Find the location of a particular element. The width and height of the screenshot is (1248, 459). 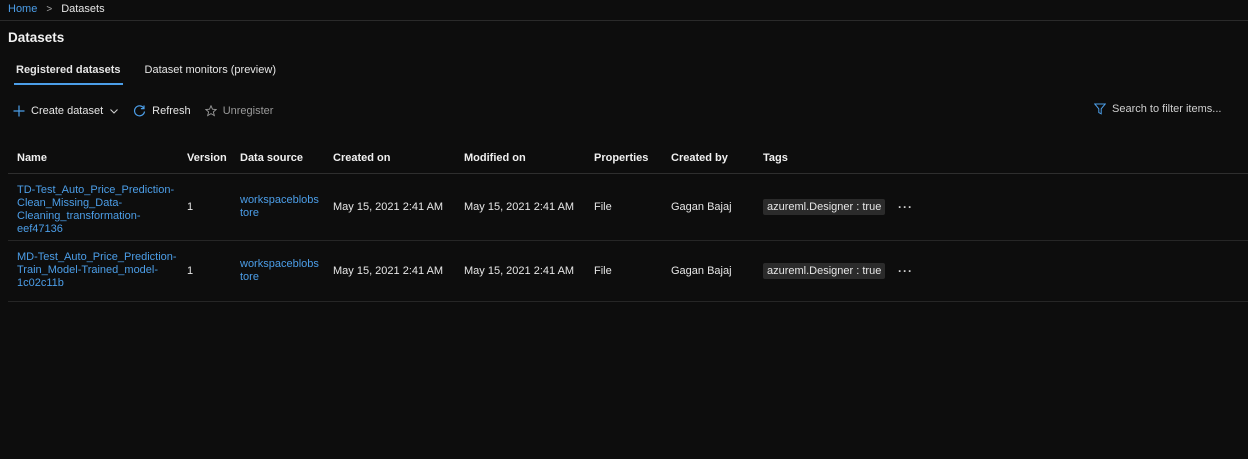

column-header-version: Version is located at coordinates (207, 158).